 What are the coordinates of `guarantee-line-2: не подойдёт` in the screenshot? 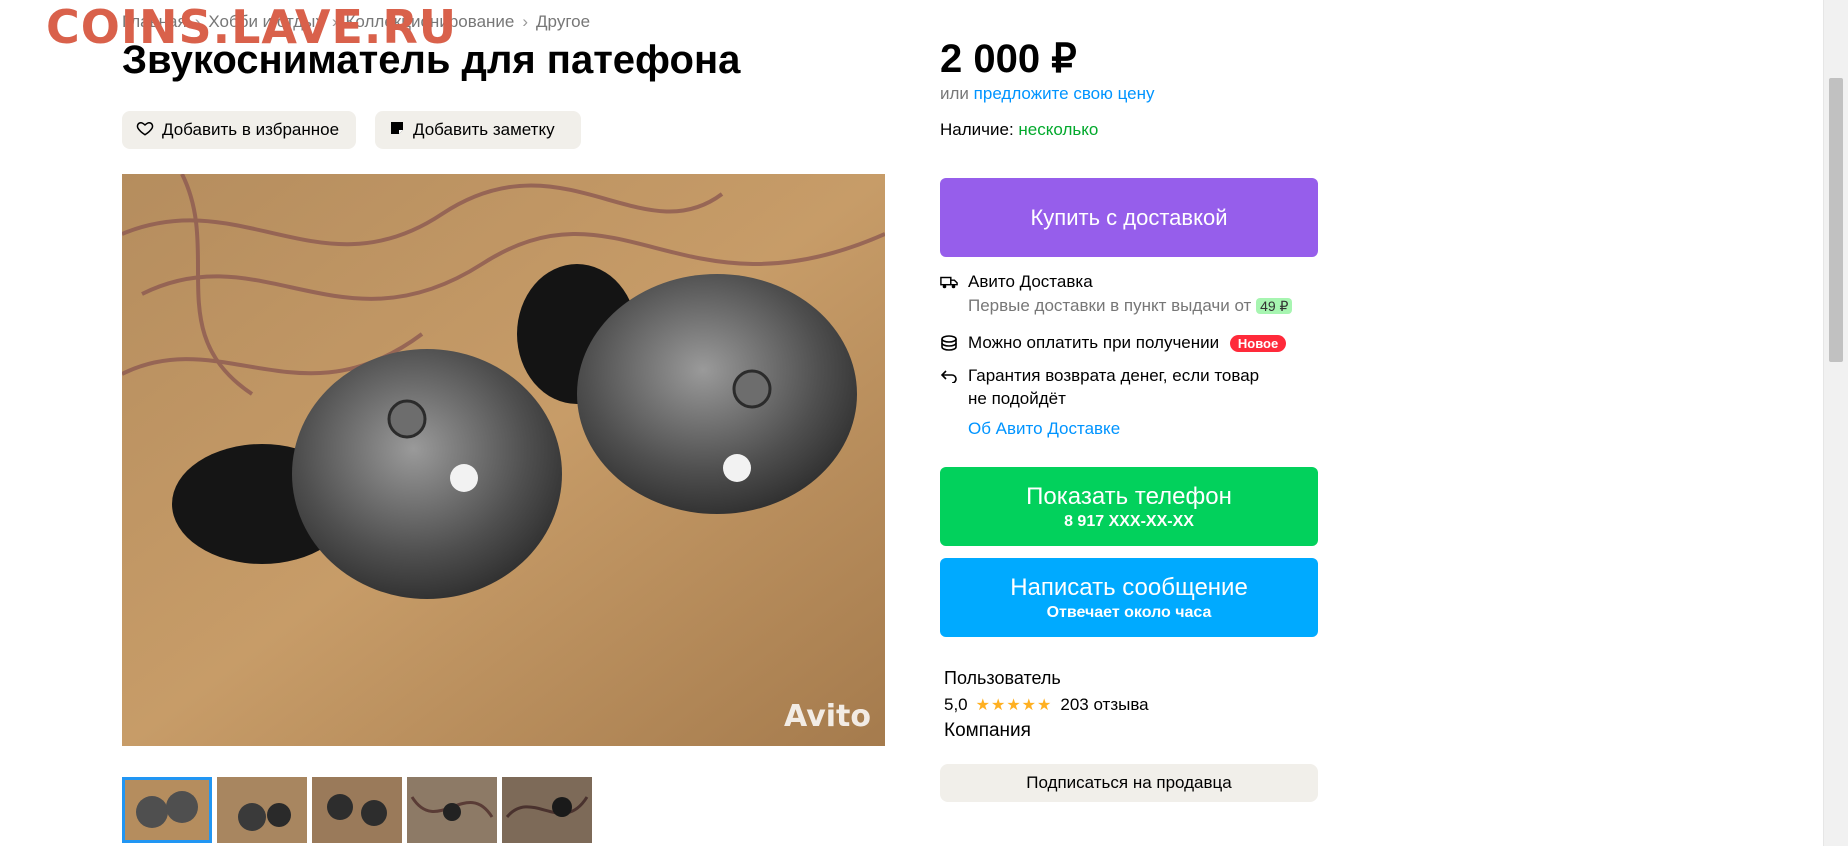 It's located at (1017, 398).